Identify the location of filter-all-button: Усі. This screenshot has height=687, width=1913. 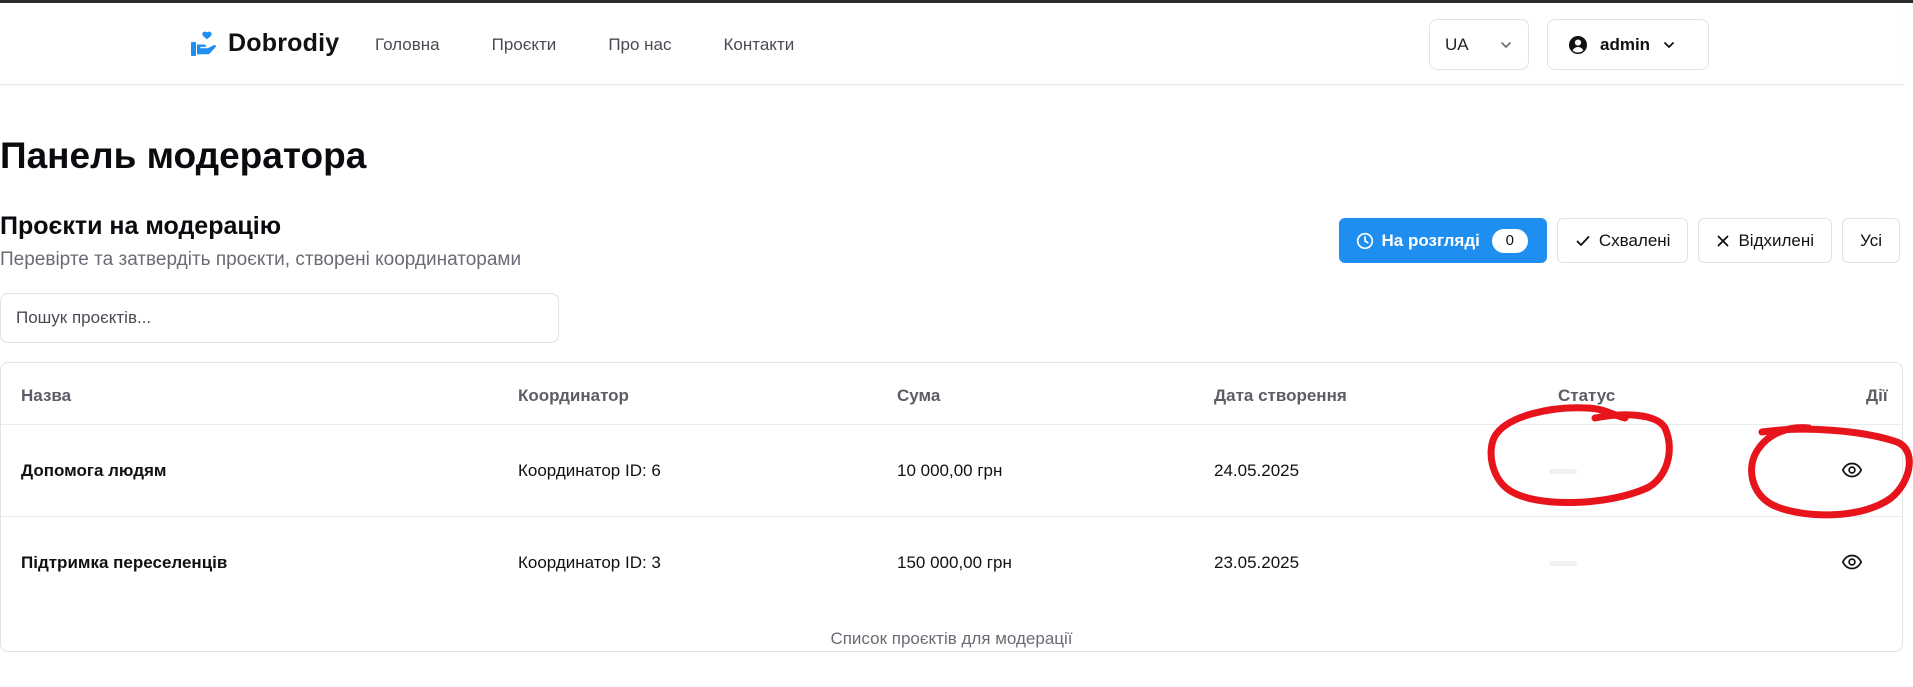
(1871, 240).